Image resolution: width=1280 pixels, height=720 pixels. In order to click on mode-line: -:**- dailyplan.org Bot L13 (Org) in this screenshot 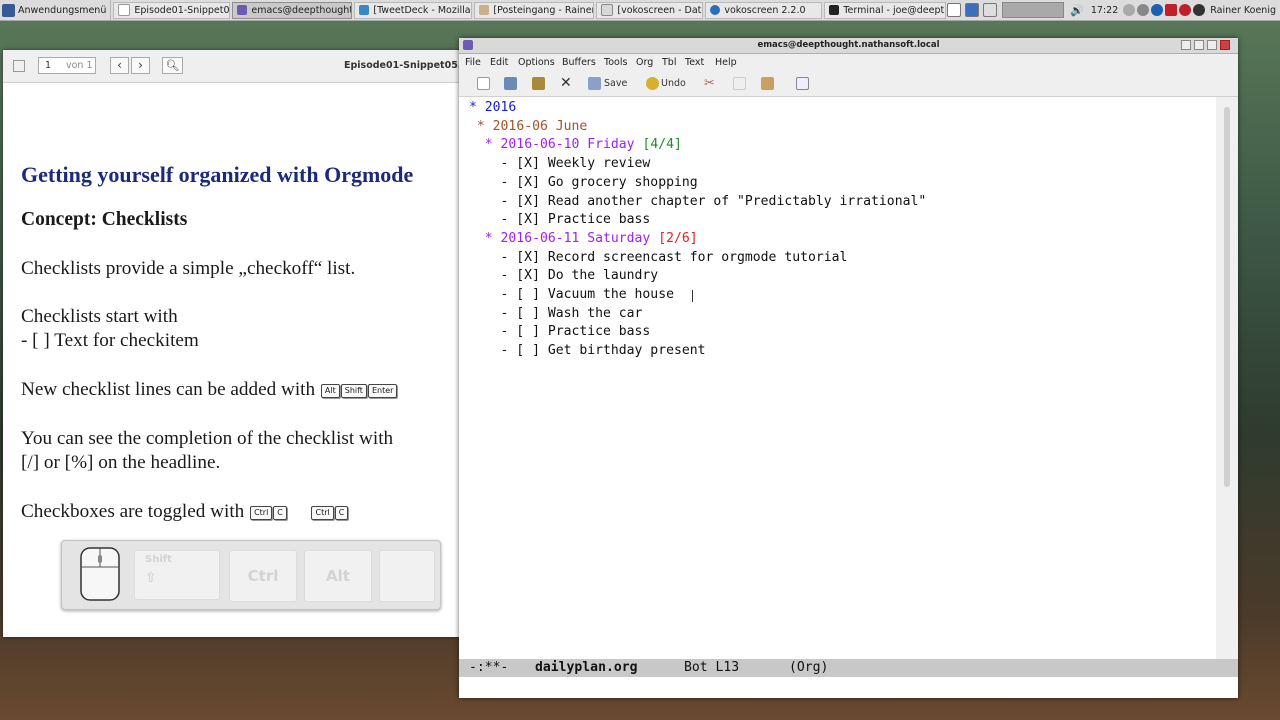, I will do `click(848, 668)`.